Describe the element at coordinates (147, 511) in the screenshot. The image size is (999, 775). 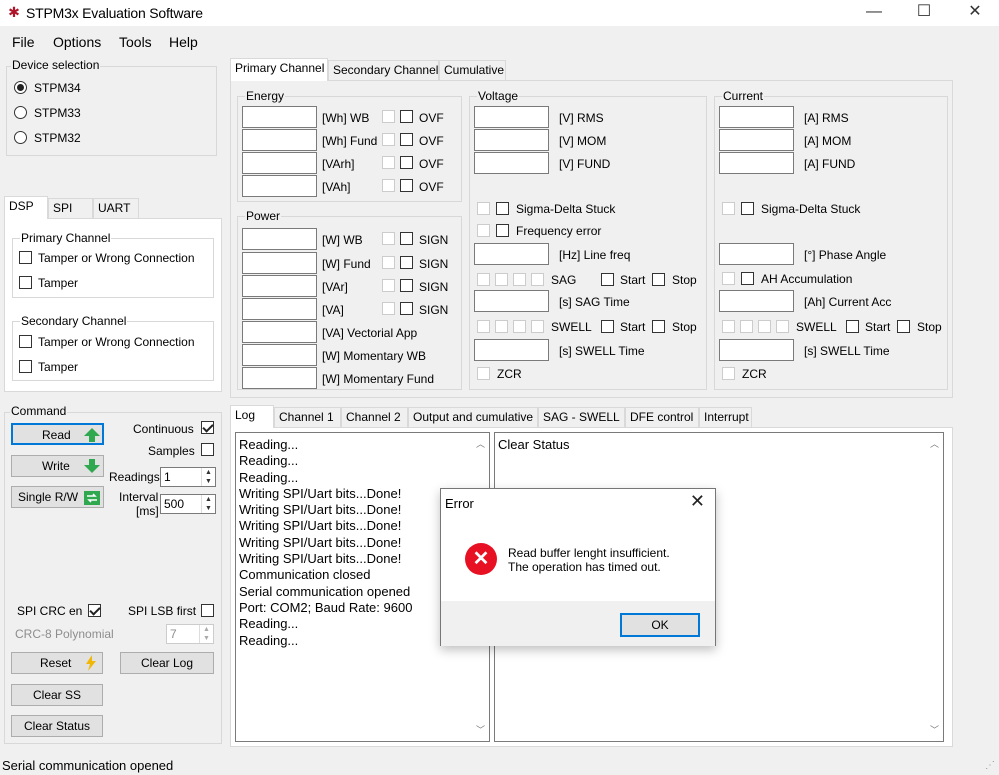
I see `interval-unit: [ms]` at that location.